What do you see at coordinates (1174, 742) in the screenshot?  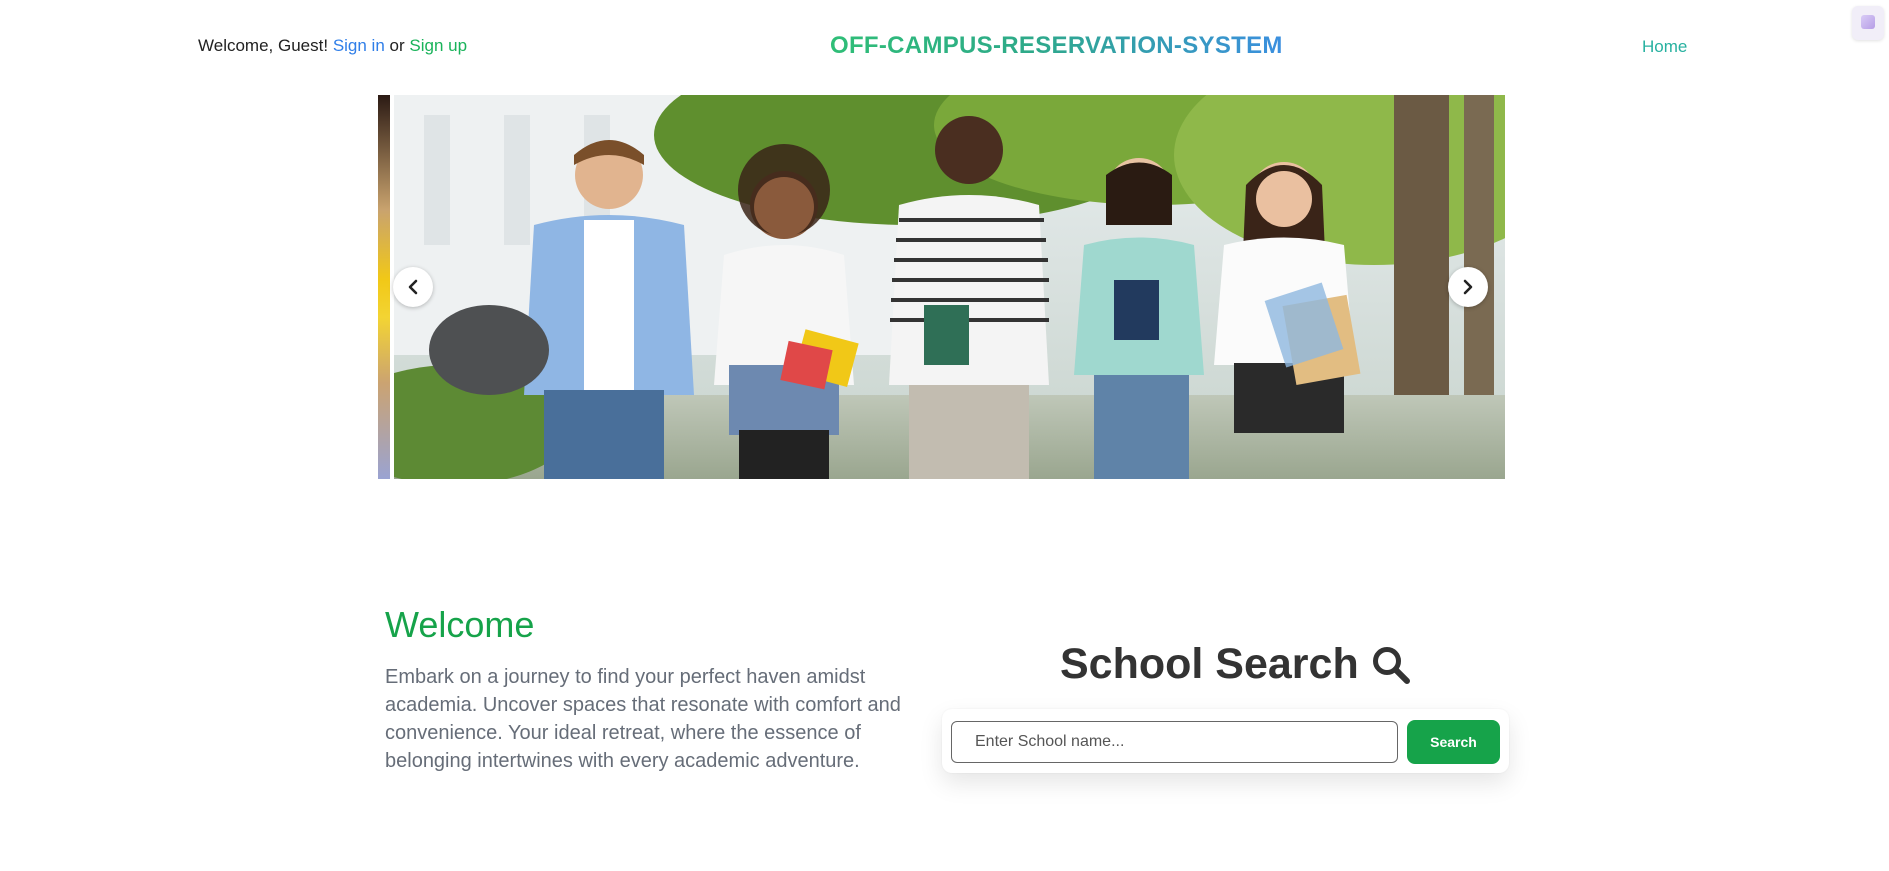 I see `school-search-input` at bounding box center [1174, 742].